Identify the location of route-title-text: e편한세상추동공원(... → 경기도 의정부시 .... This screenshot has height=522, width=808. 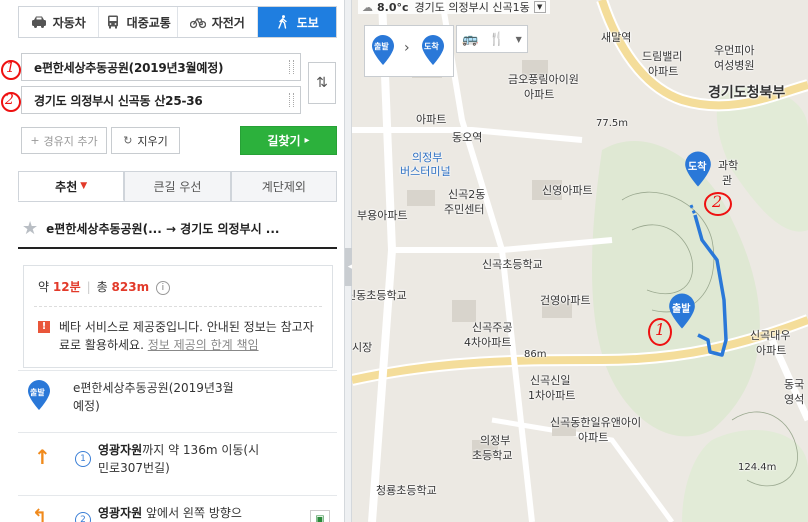
(163, 228).